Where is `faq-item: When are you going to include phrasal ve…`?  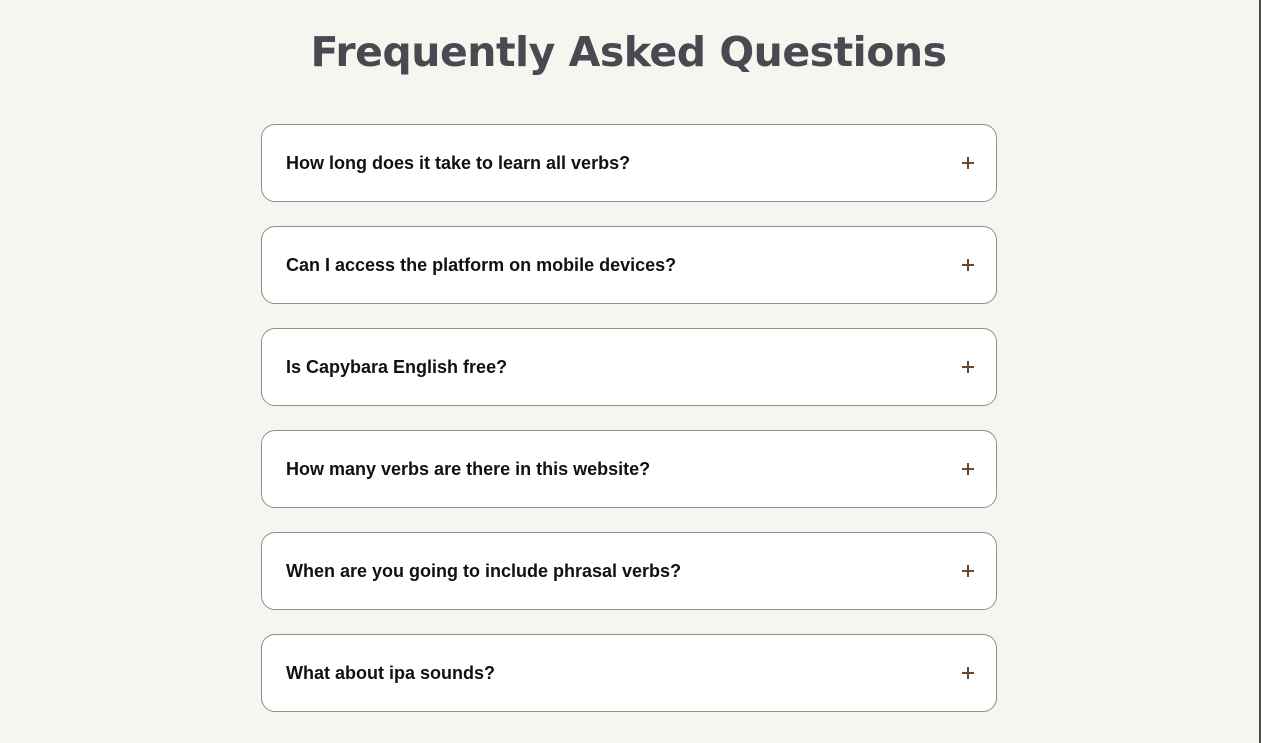
faq-item: When are you going to include phrasal ve… is located at coordinates (629, 571).